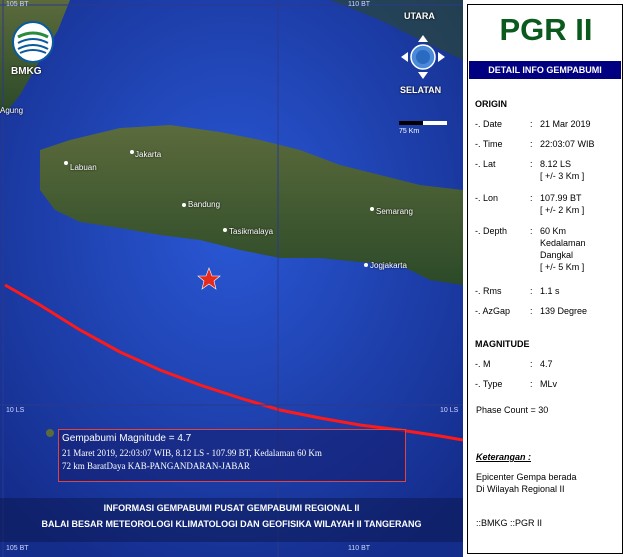 The image size is (629, 557). I want to click on logo-label: BMKG, so click(26, 71).